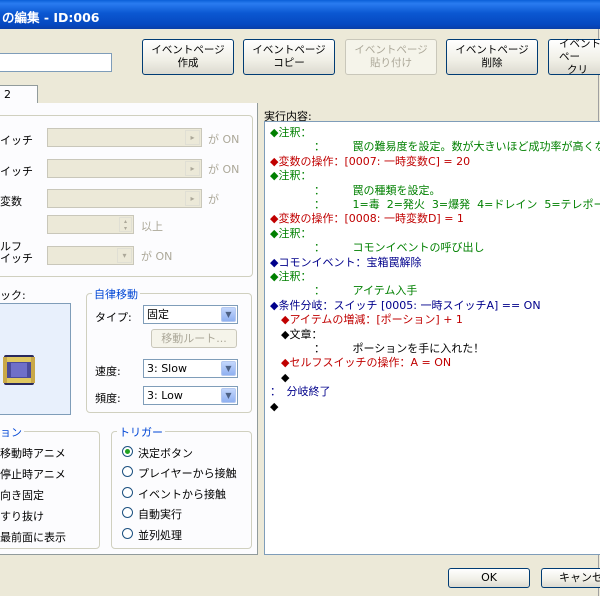 The height and width of the screenshot is (596, 600). What do you see at coordinates (19, 370) in the screenshot?
I see `treasure-chest-icon` at bounding box center [19, 370].